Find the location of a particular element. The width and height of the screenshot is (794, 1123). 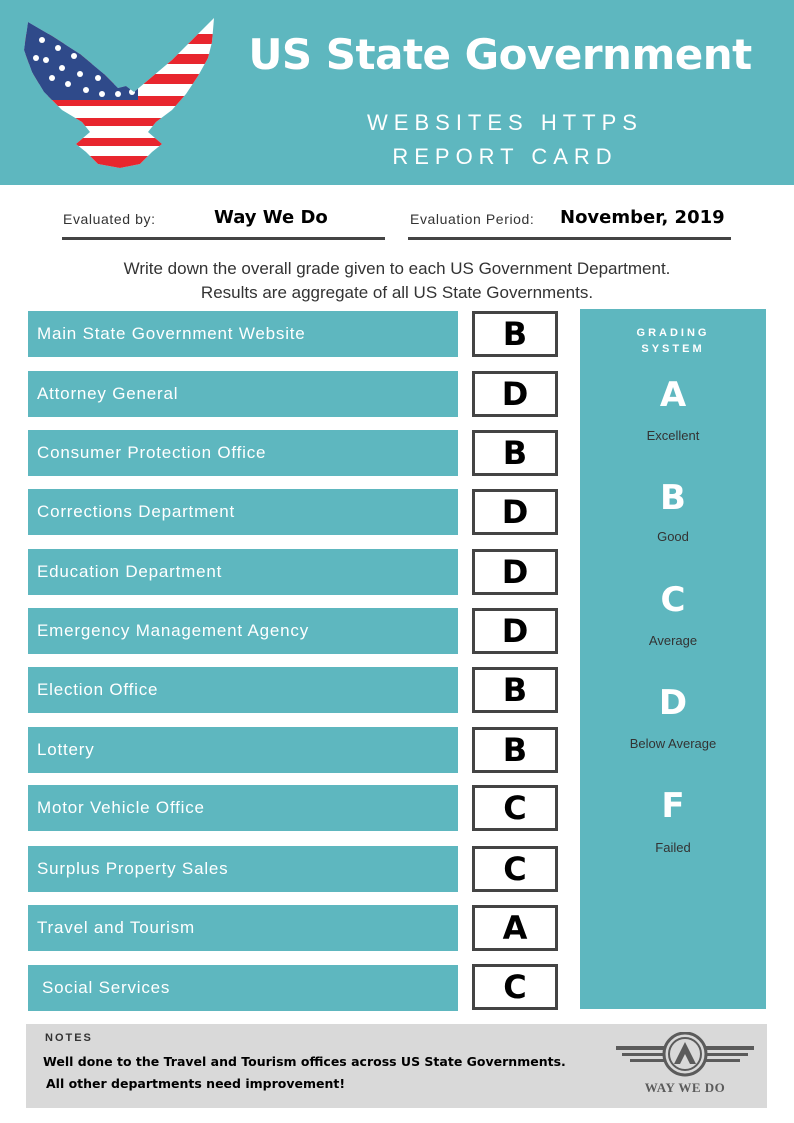

legend-letter-f: F is located at coordinates (673, 806).